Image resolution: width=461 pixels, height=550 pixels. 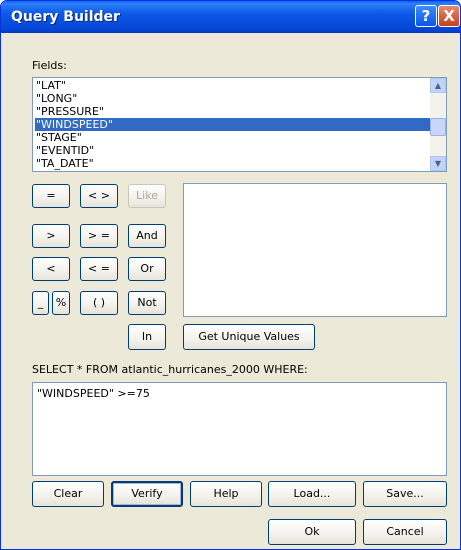 What do you see at coordinates (40, 303) in the screenshot?
I see `underscore-button: _` at bounding box center [40, 303].